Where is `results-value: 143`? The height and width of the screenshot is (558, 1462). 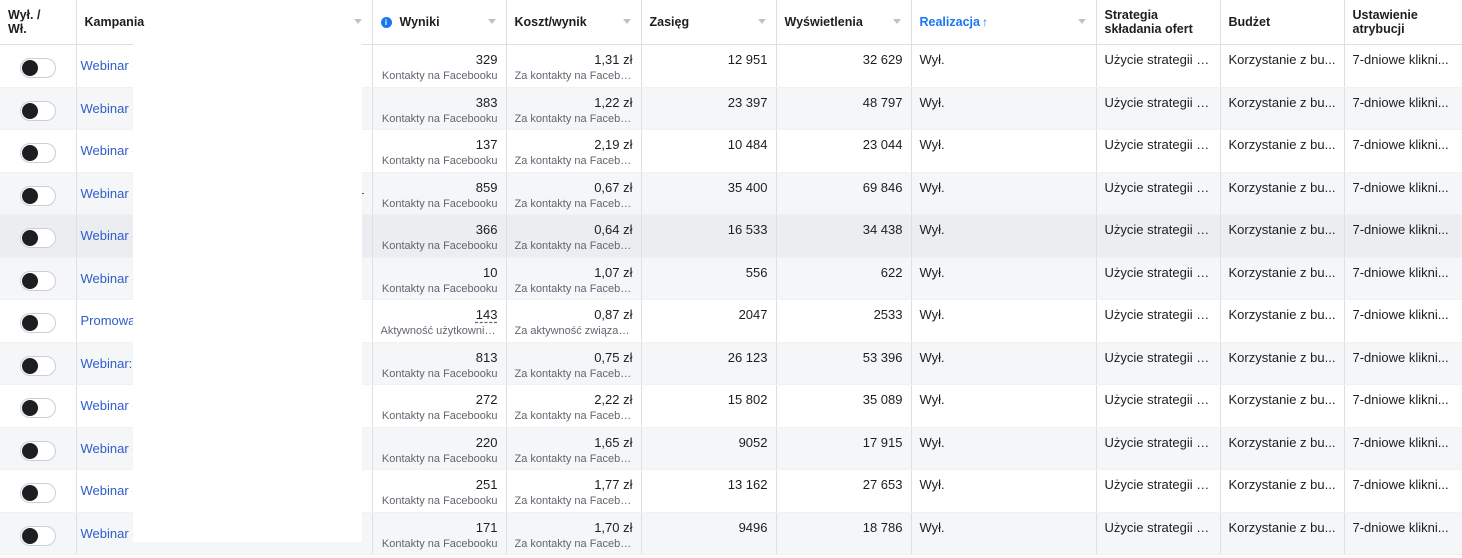 results-value: 143 is located at coordinates (486, 314).